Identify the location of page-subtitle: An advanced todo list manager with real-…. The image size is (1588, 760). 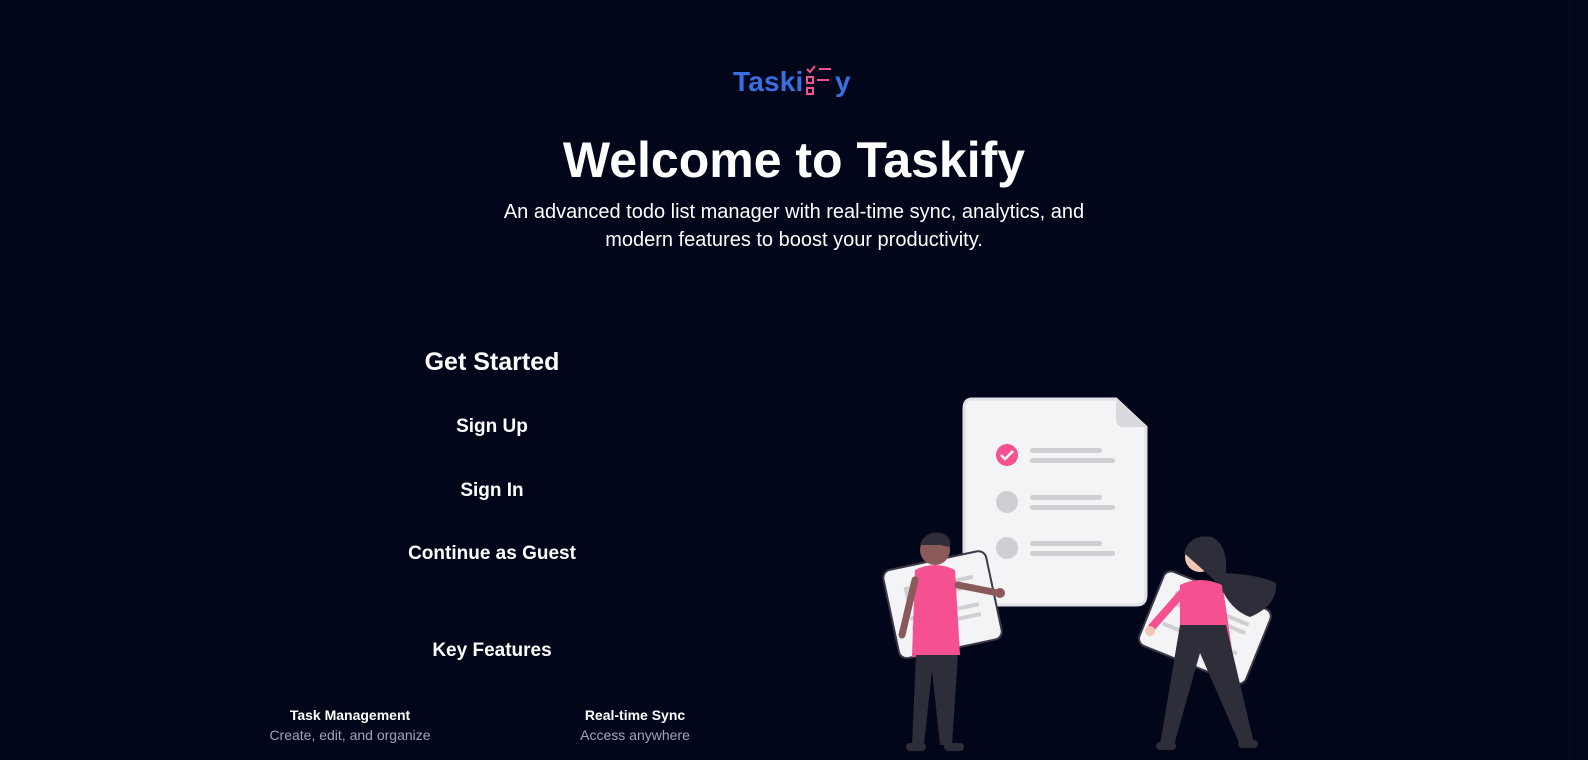
(794, 226).